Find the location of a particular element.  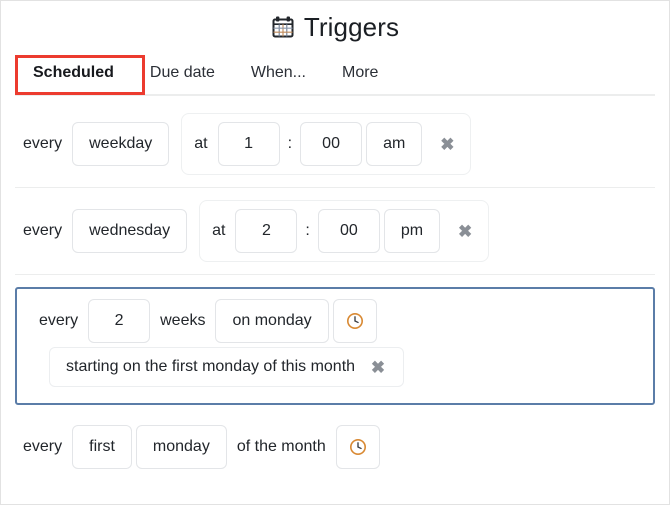

row3-day-select: on monday is located at coordinates (272, 321).